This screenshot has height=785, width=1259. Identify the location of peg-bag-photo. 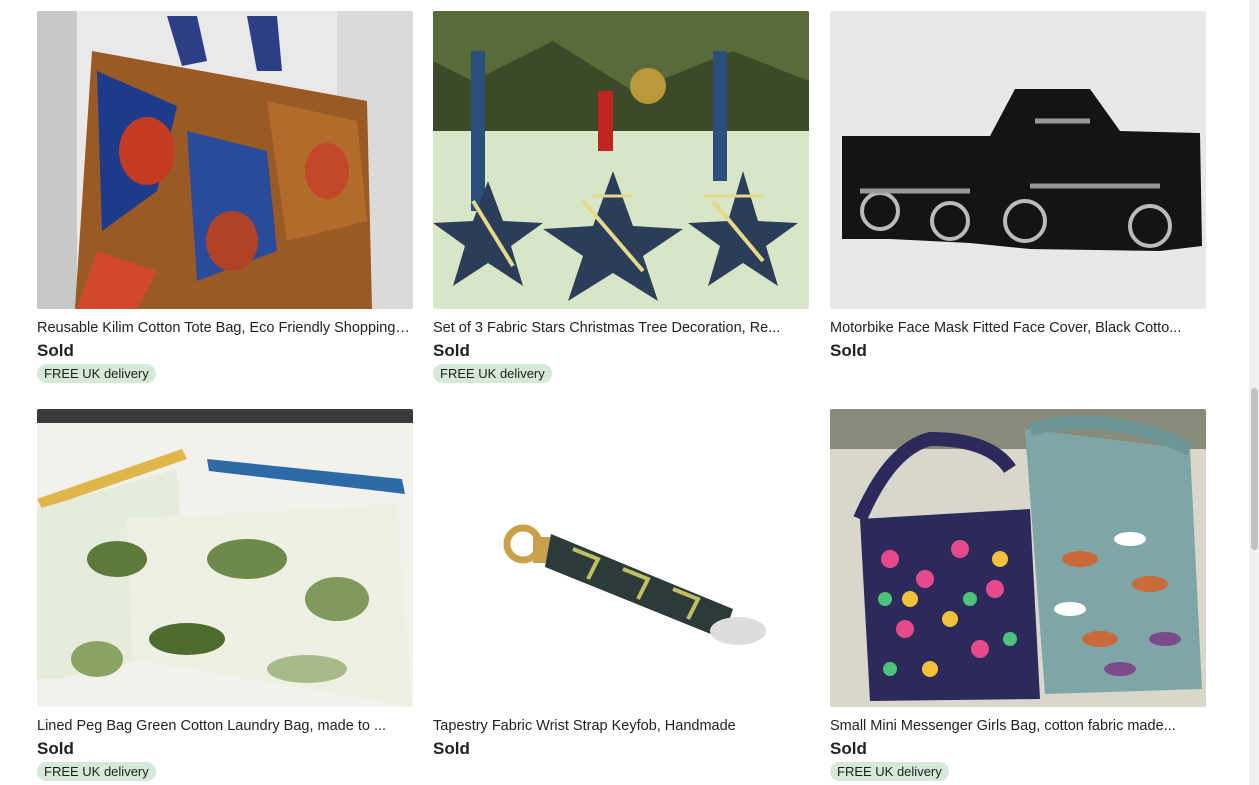
(225, 558).